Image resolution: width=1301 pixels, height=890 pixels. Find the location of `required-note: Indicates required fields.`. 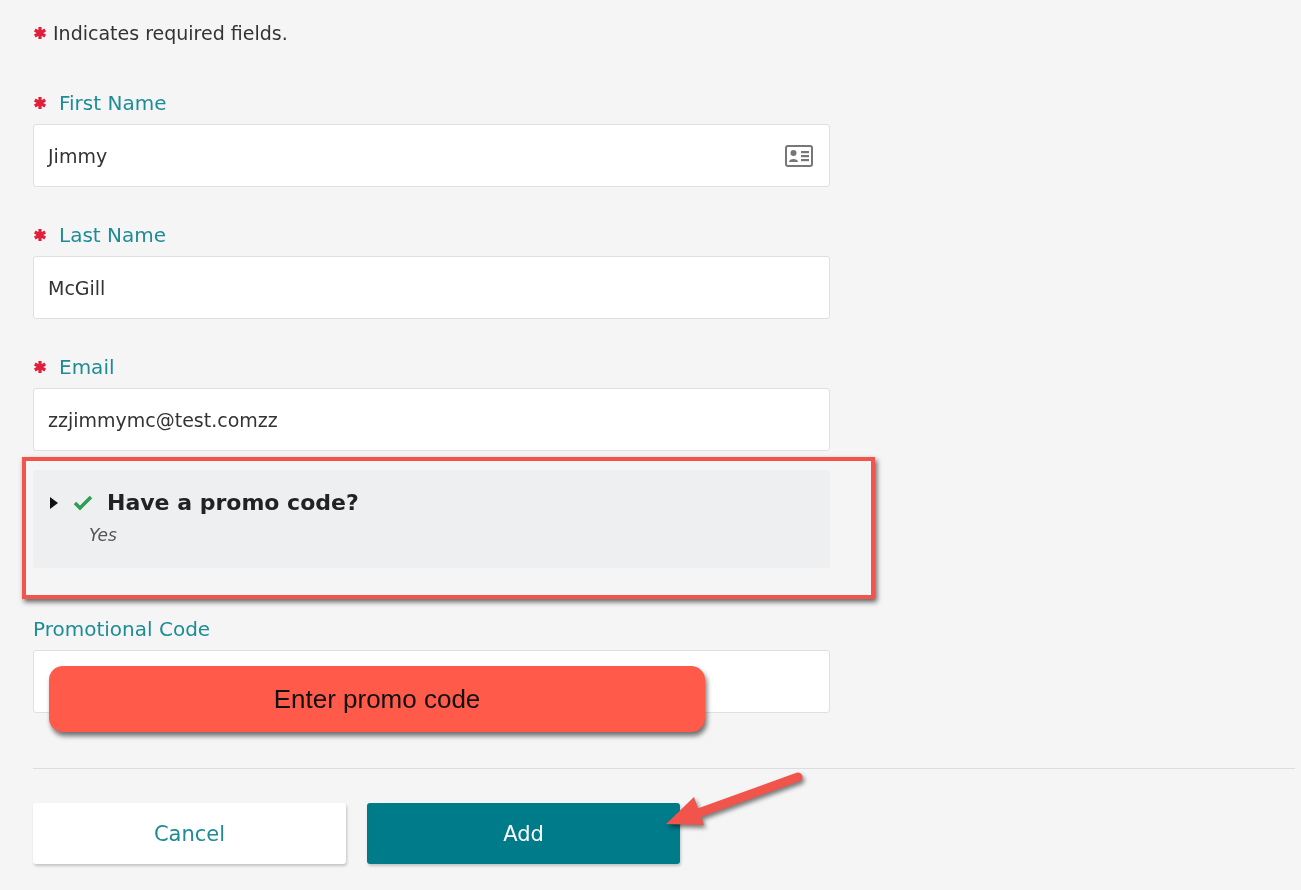

required-note: Indicates required fields. is located at coordinates (170, 33).